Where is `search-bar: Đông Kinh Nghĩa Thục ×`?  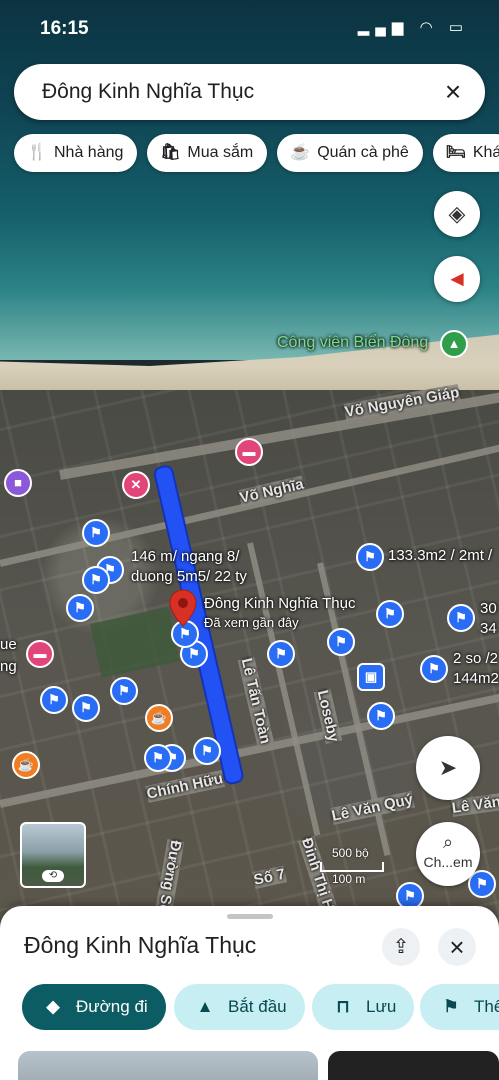 search-bar: Đông Kinh Nghĩa Thục × is located at coordinates (249, 92).